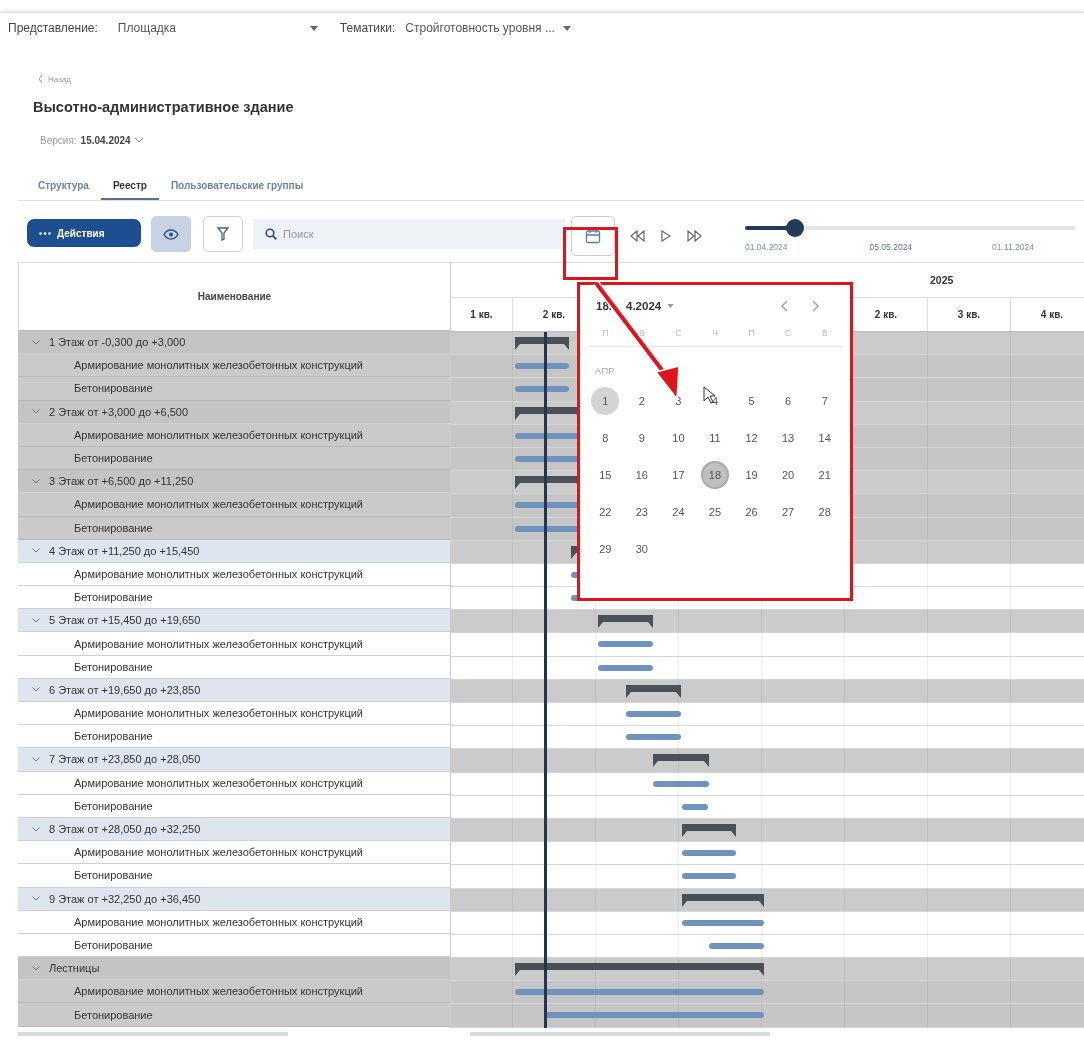 This screenshot has width=1084, height=1060. I want to click on group-name: 7 Этаж от +23,850 до +28,050, so click(125, 759).